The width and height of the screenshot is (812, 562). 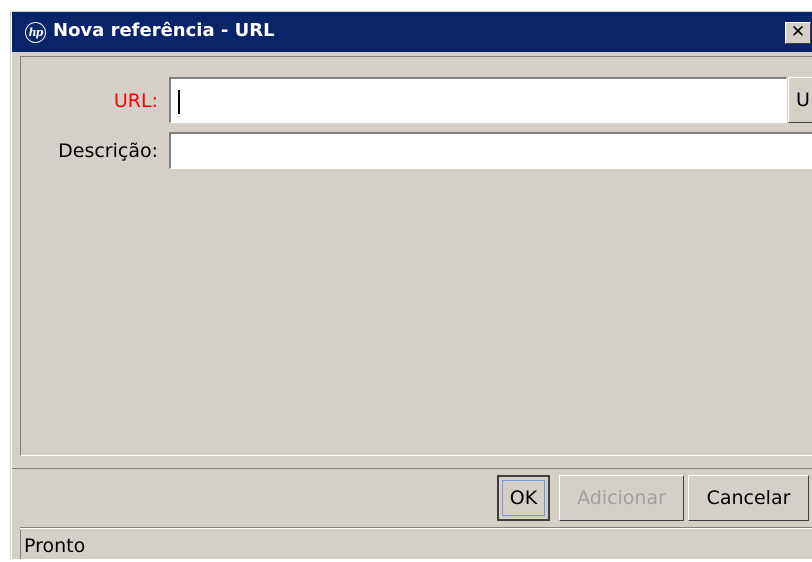 What do you see at coordinates (412, 468) in the screenshot?
I see `button-area-divider` at bounding box center [412, 468].